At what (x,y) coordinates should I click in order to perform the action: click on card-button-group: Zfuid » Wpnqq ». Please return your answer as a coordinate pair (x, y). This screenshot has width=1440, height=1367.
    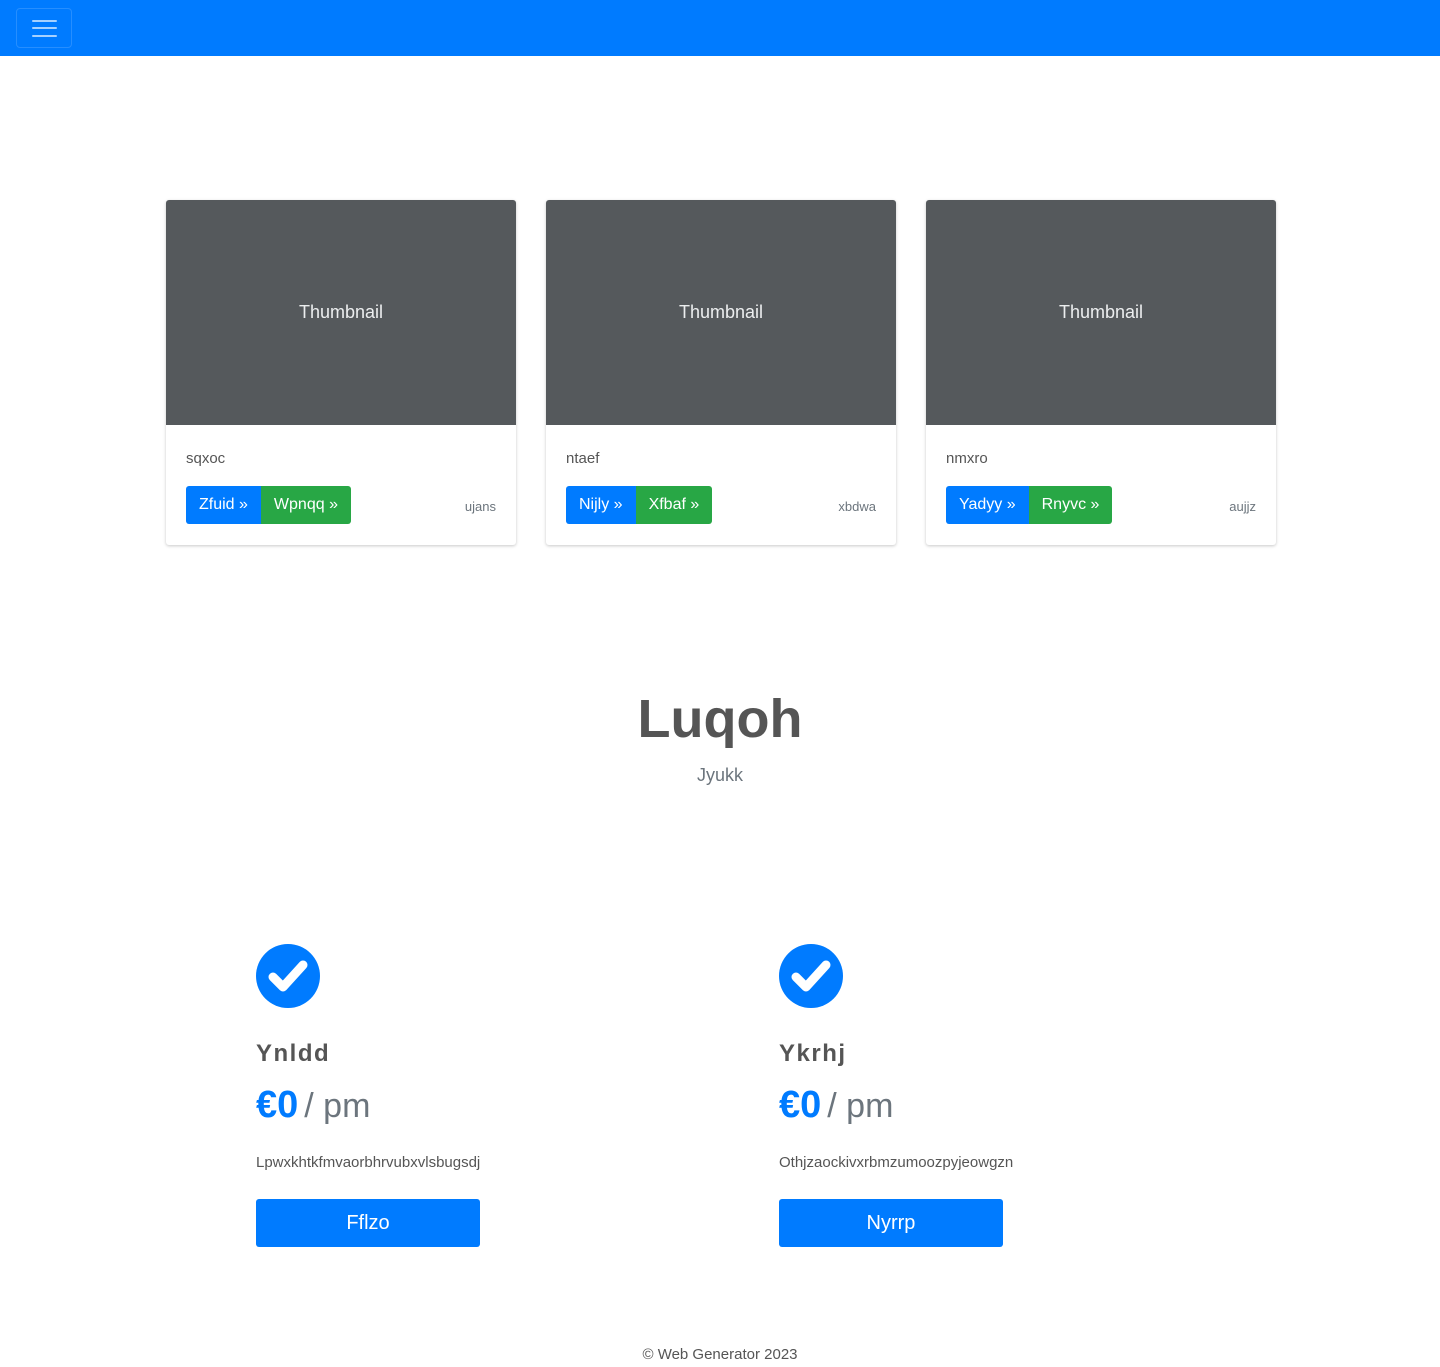
    Looking at the image, I should click on (268, 505).